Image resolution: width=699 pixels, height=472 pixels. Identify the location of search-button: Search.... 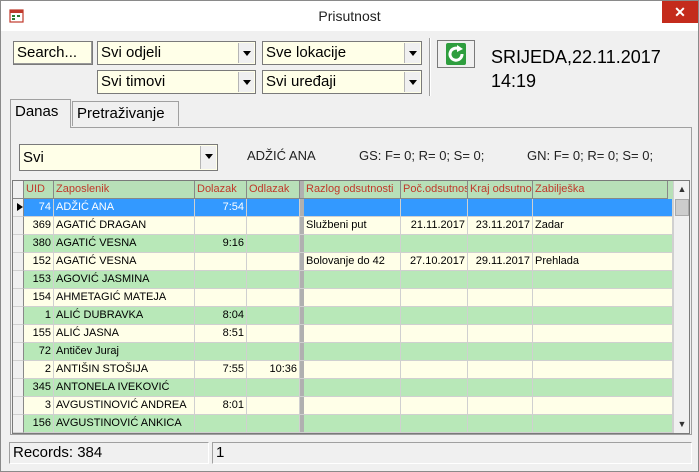
(53, 53).